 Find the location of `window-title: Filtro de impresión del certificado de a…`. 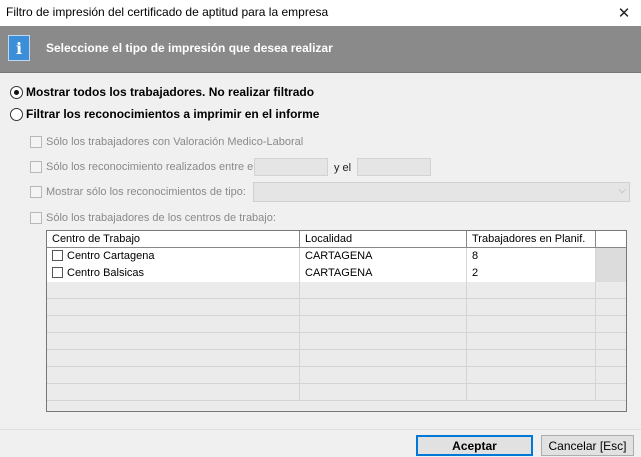

window-title: Filtro de impresión del certificado de a… is located at coordinates (167, 12).